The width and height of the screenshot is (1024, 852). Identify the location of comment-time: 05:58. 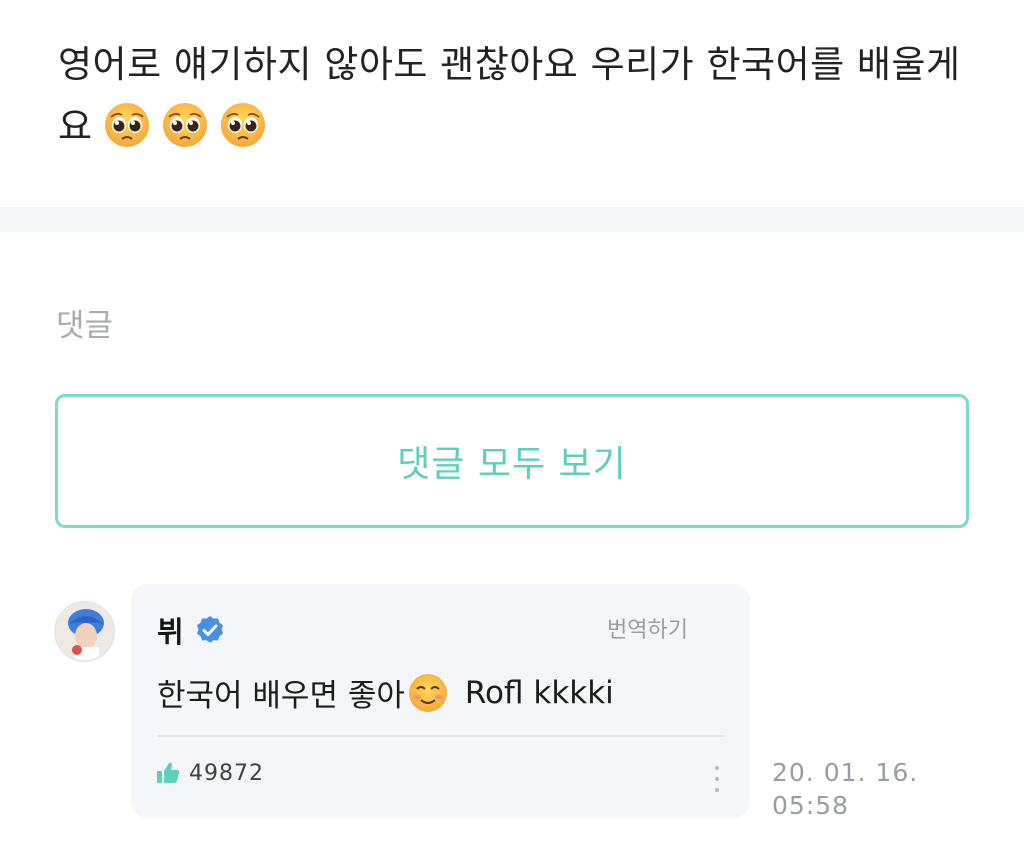
(811, 805).